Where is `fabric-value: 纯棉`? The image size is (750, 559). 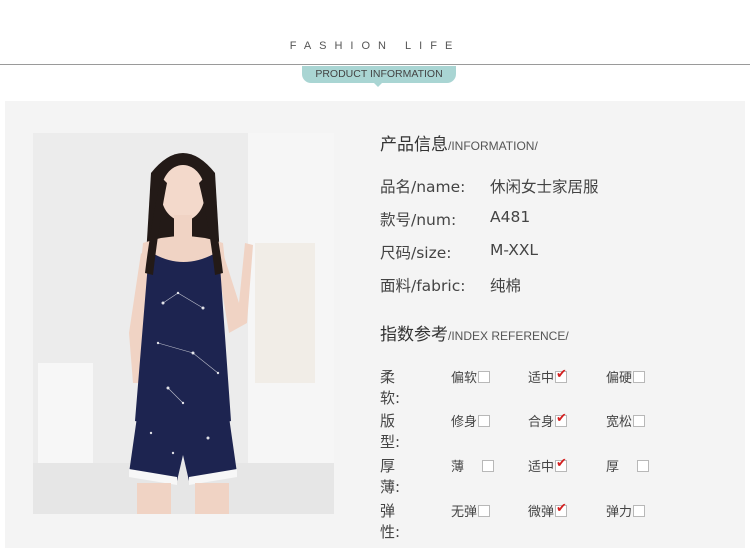
fabric-value: 纯棉 is located at coordinates (506, 286).